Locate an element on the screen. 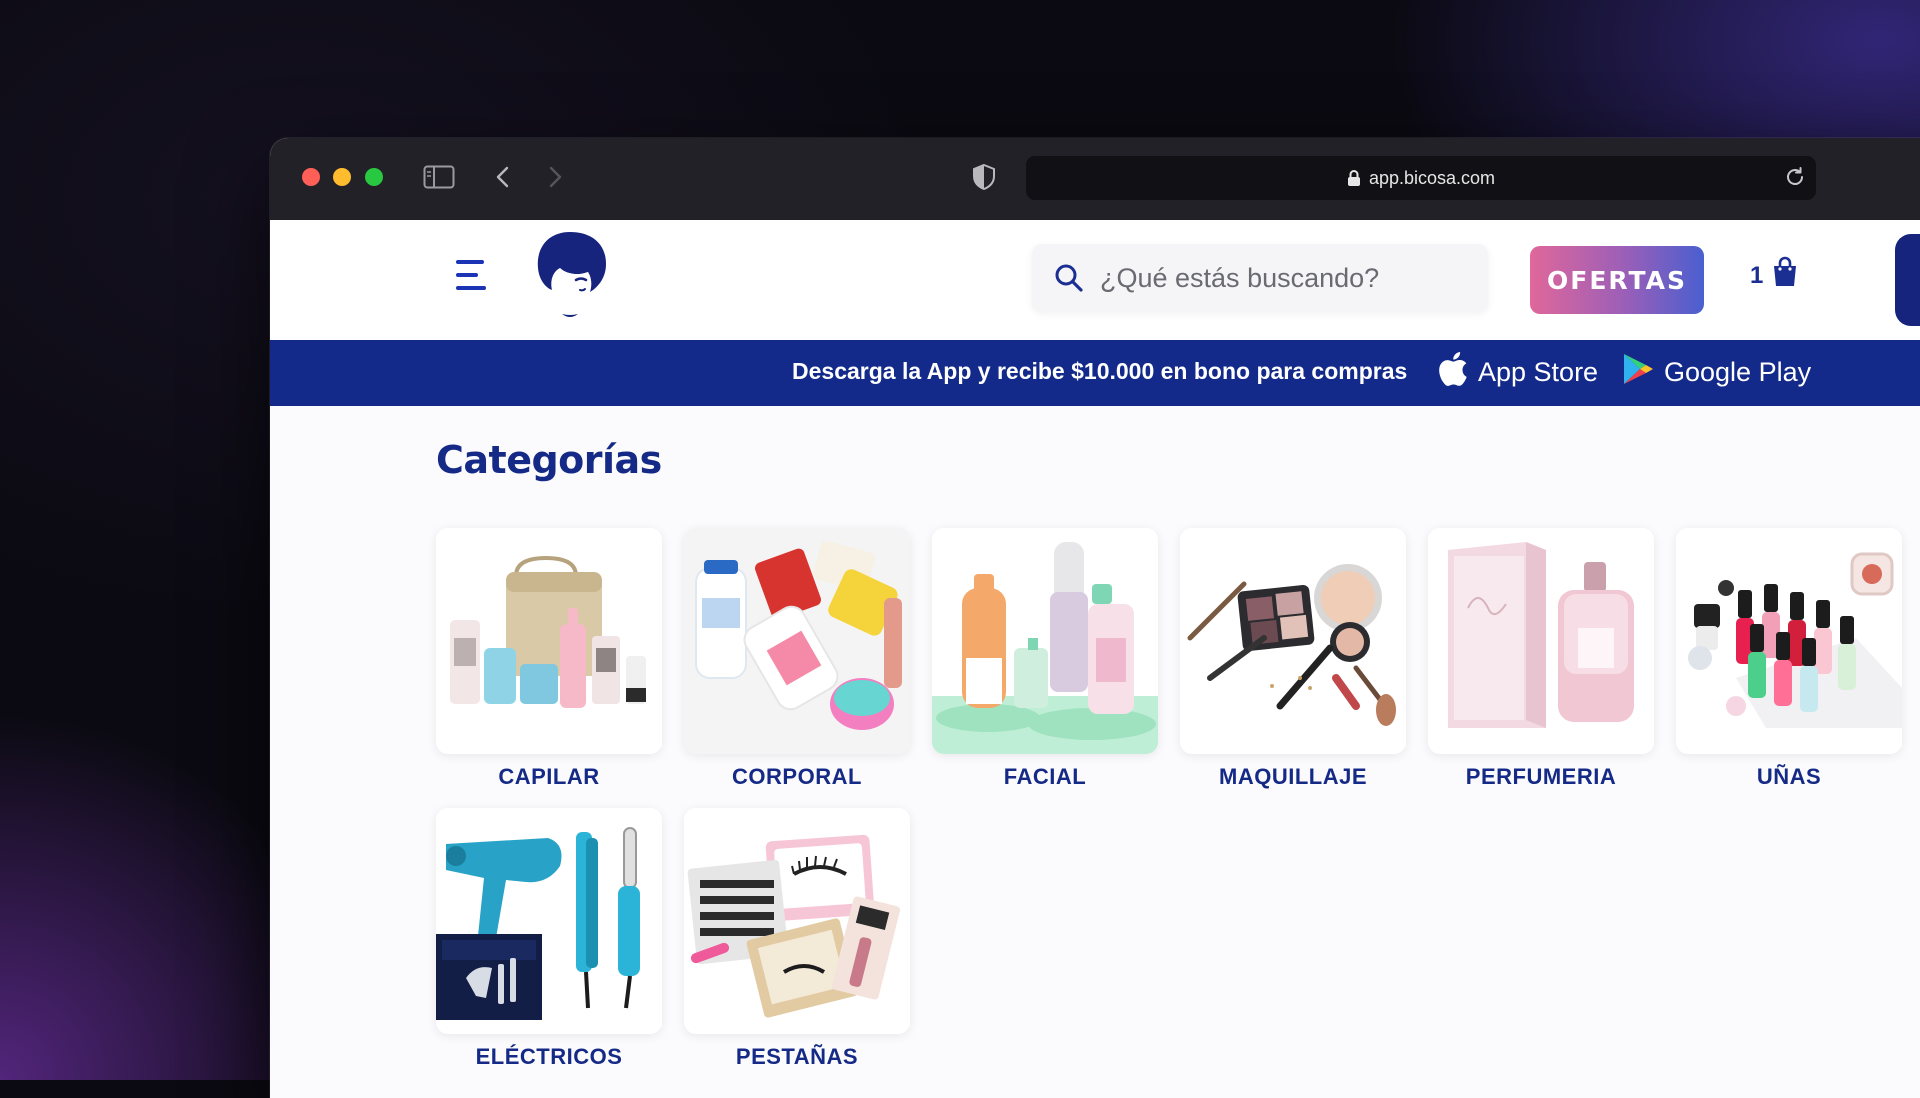 This screenshot has height=1098, width=1920. forward-arrow-icon is located at coordinates (555, 177).